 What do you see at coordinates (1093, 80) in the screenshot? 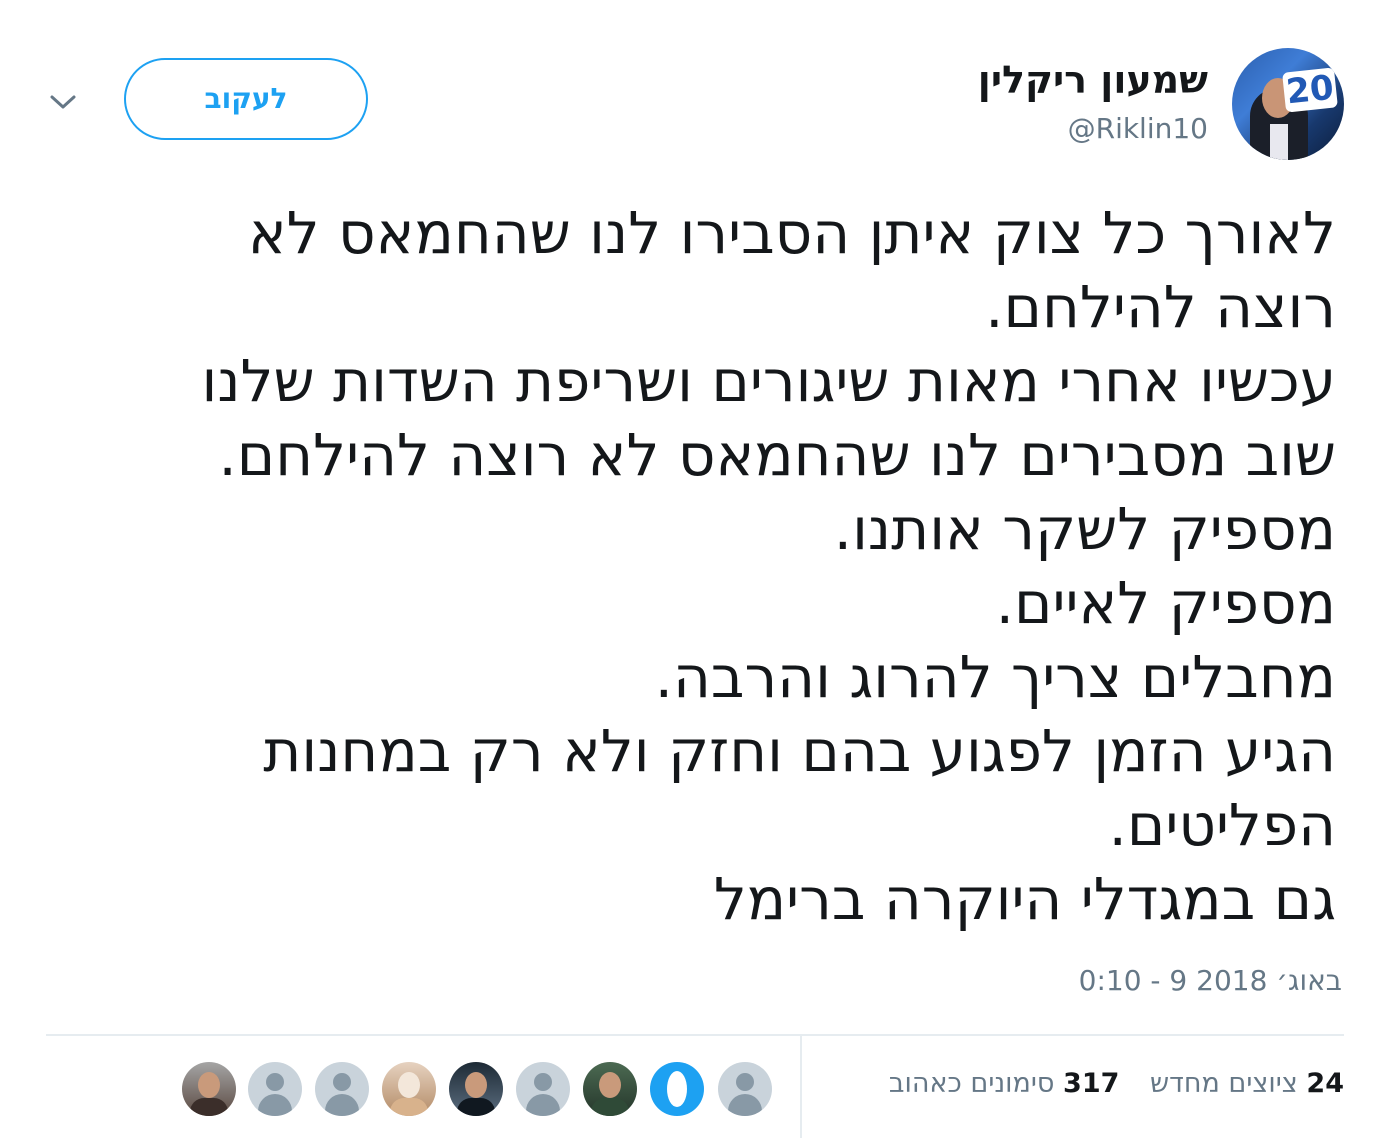
I see `author-display-name: שמעון ריקלין` at bounding box center [1093, 80].